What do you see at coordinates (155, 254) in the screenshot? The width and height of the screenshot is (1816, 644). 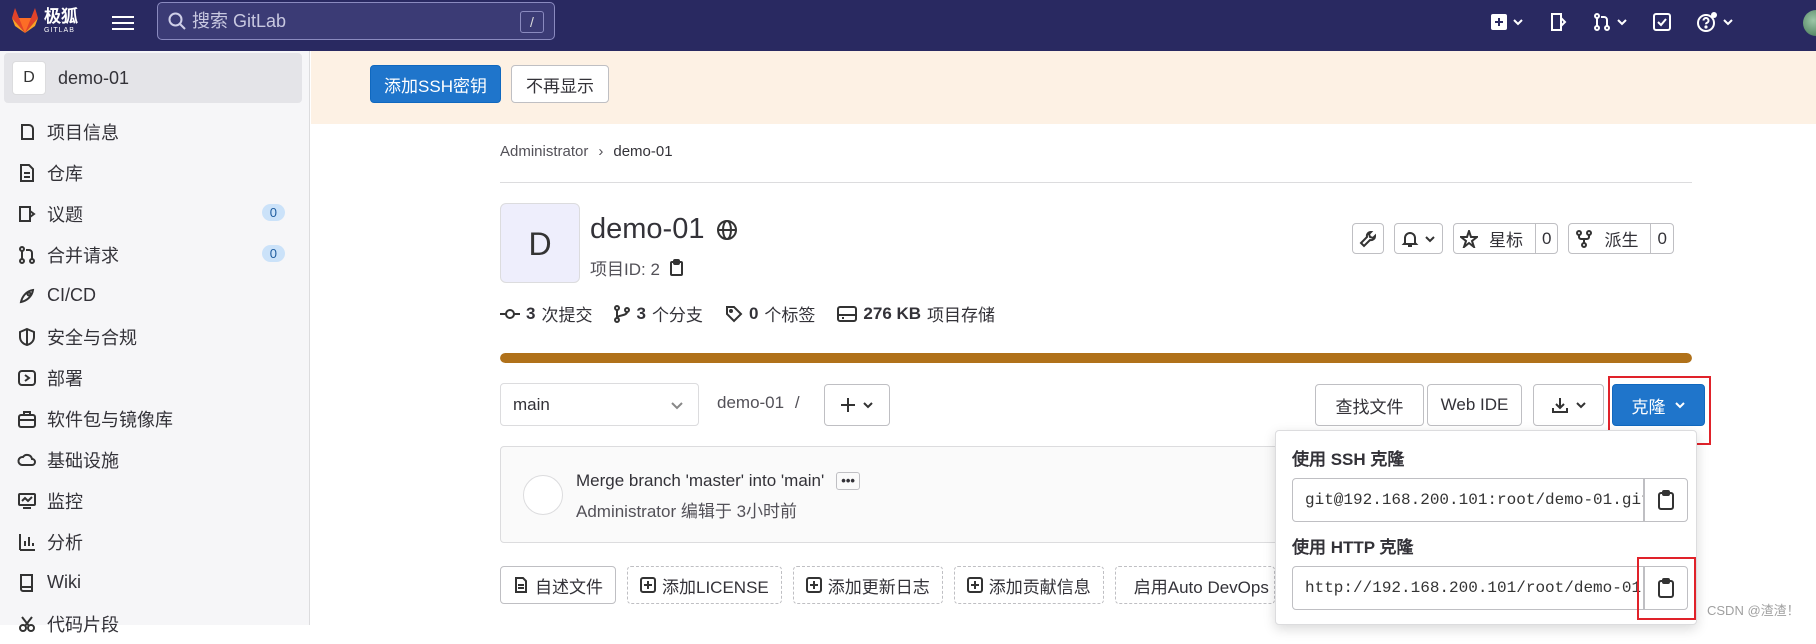 I see `sidebar-item-merge-requests: 合并请求 0` at bounding box center [155, 254].